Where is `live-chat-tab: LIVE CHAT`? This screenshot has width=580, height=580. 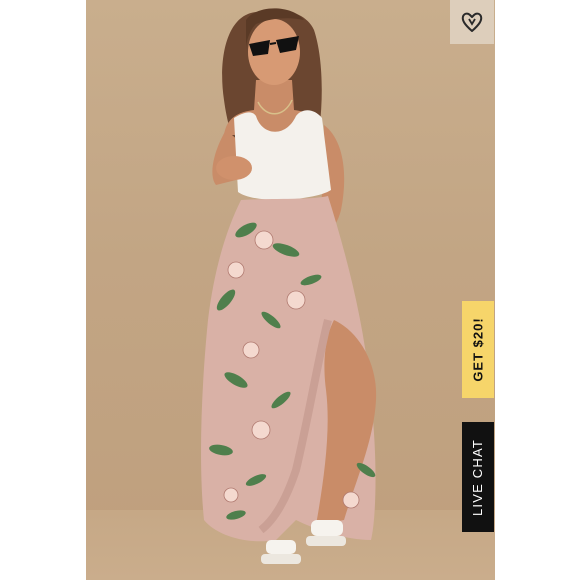 live-chat-tab: LIVE CHAT is located at coordinates (478, 477).